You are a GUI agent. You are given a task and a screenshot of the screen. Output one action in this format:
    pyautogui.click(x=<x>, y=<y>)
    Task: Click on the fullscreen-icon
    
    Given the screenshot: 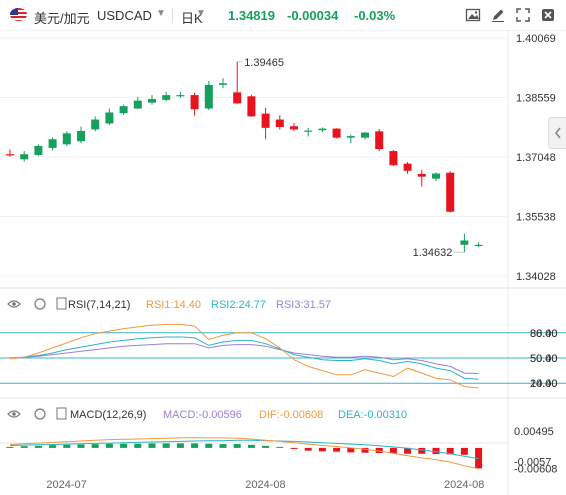 What is the action you would take?
    pyautogui.click(x=523, y=15)
    